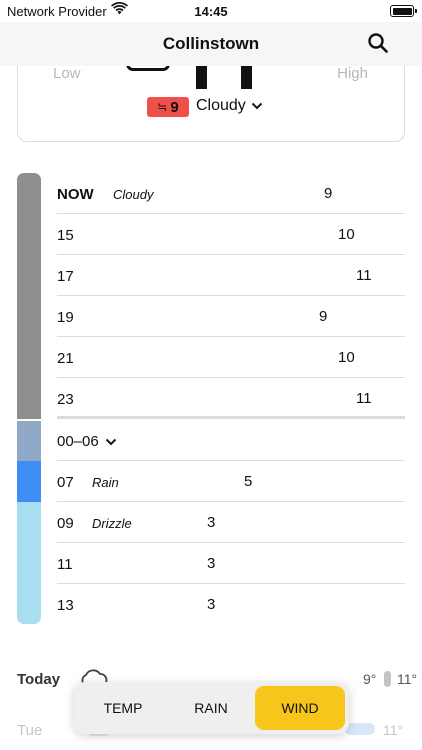 Image resolution: width=422 pixels, height=750 pixels. Describe the element at coordinates (300, 708) in the screenshot. I see `tab-wind: WIND` at that location.